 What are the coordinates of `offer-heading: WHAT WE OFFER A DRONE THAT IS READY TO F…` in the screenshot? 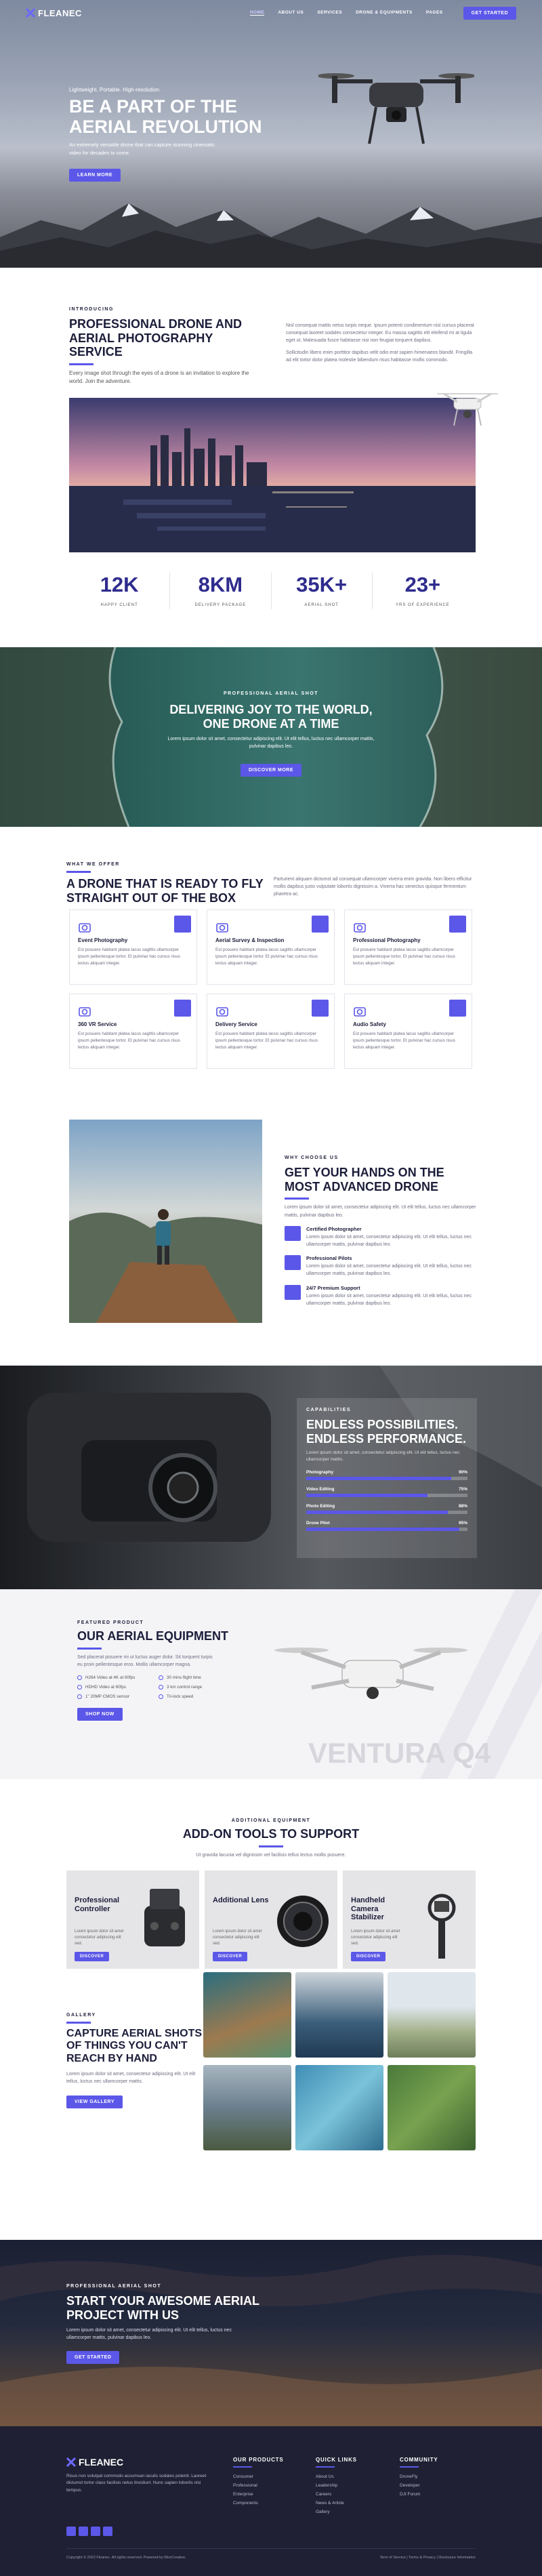 It's located at (168, 883).